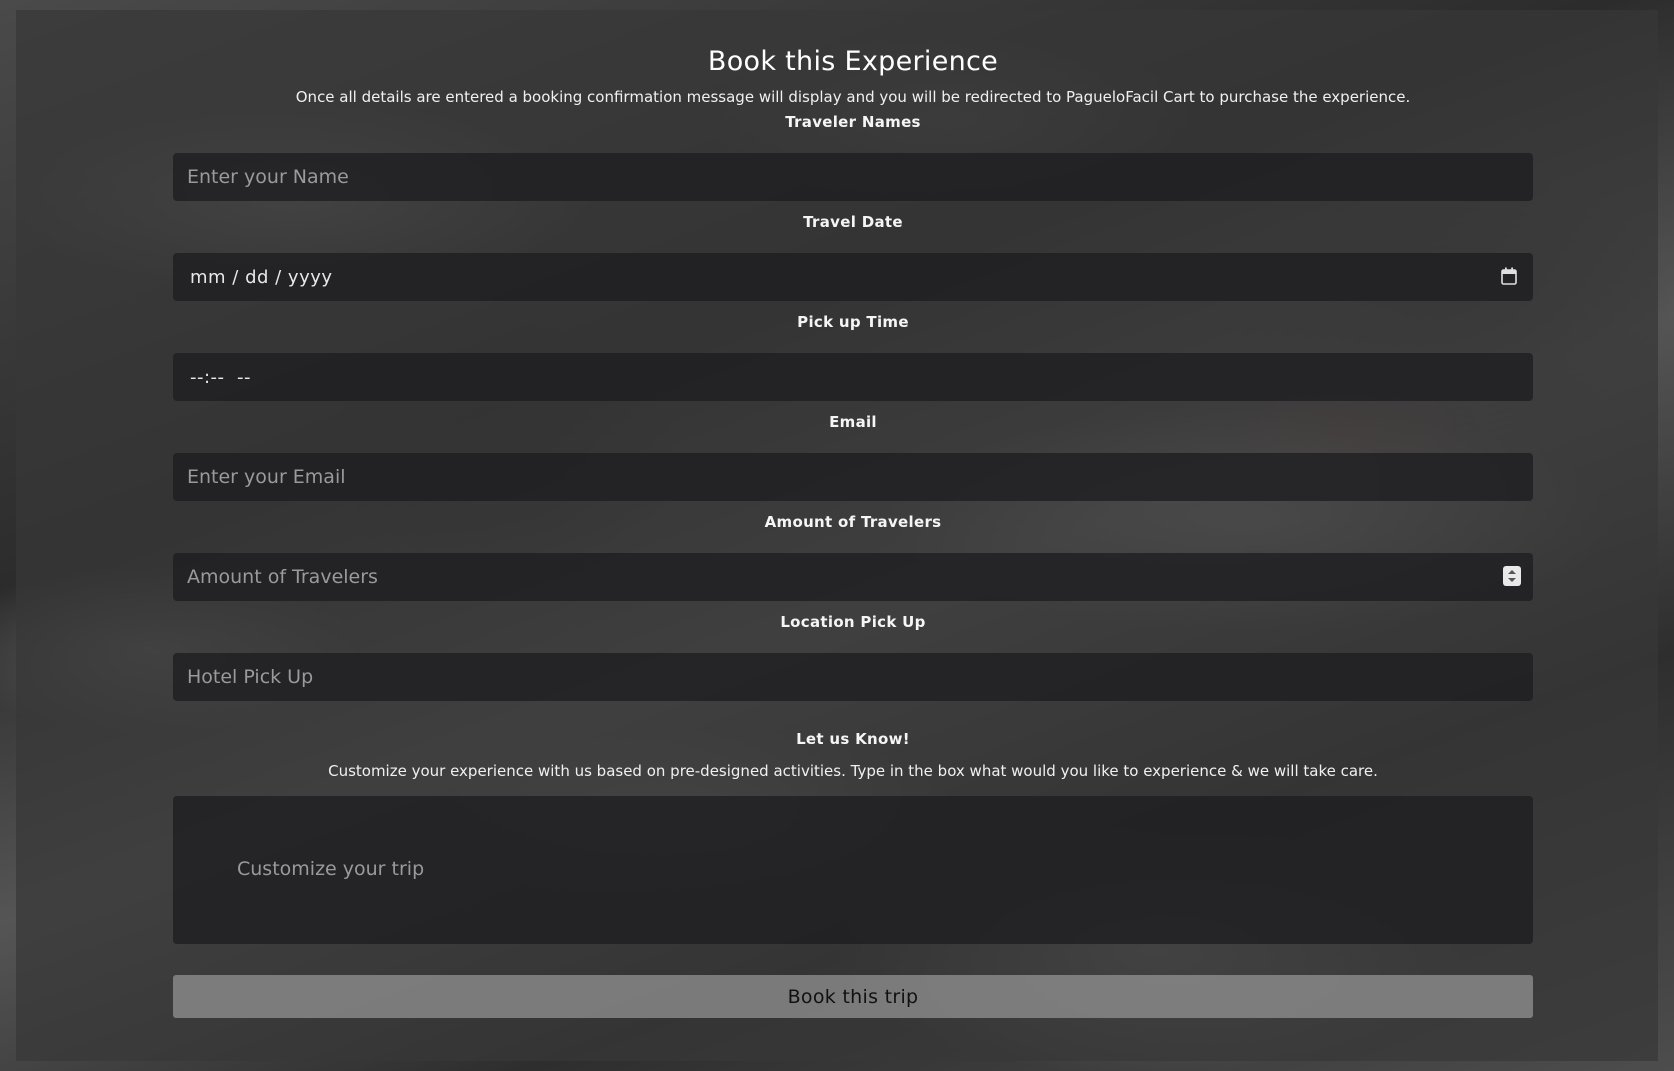 This screenshot has width=1674, height=1071. Describe the element at coordinates (853, 177) in the screenshot. I see `traveler-names-input: Enter your Name` at that location.